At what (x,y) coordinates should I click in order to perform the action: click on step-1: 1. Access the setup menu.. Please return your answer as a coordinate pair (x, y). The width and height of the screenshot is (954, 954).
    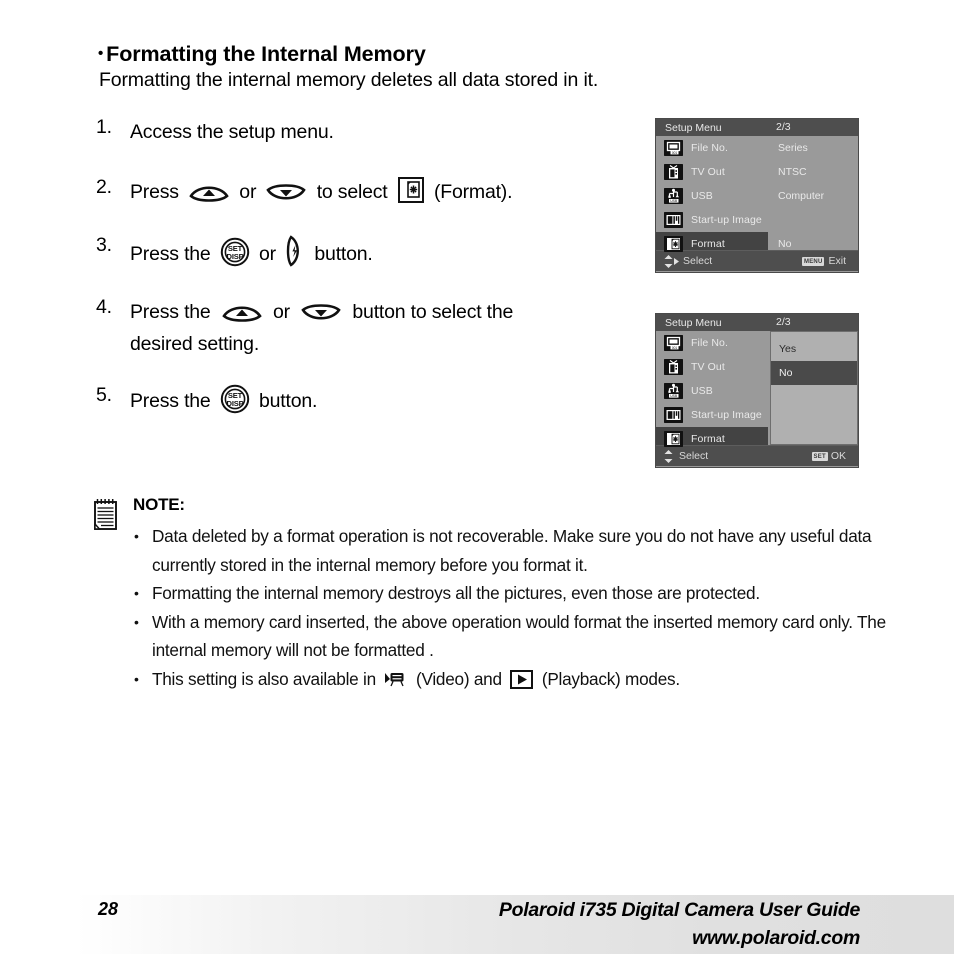
    Looking at the image, I should click on (376, 132).